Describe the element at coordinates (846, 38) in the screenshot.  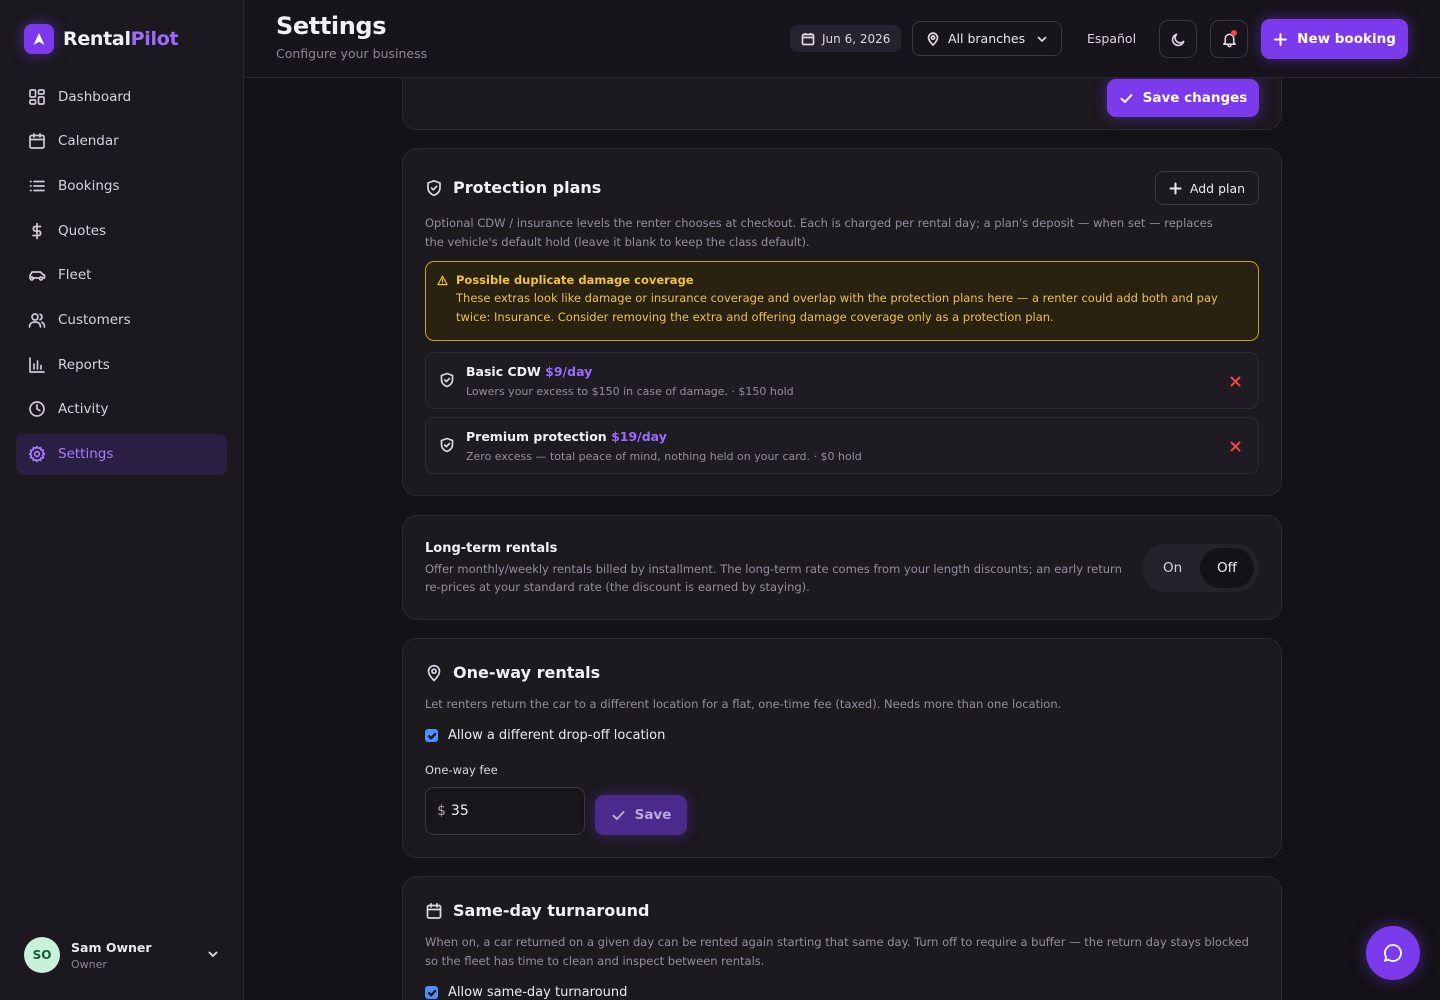
I see `date-chip: Jun 6, 2026` at that location.